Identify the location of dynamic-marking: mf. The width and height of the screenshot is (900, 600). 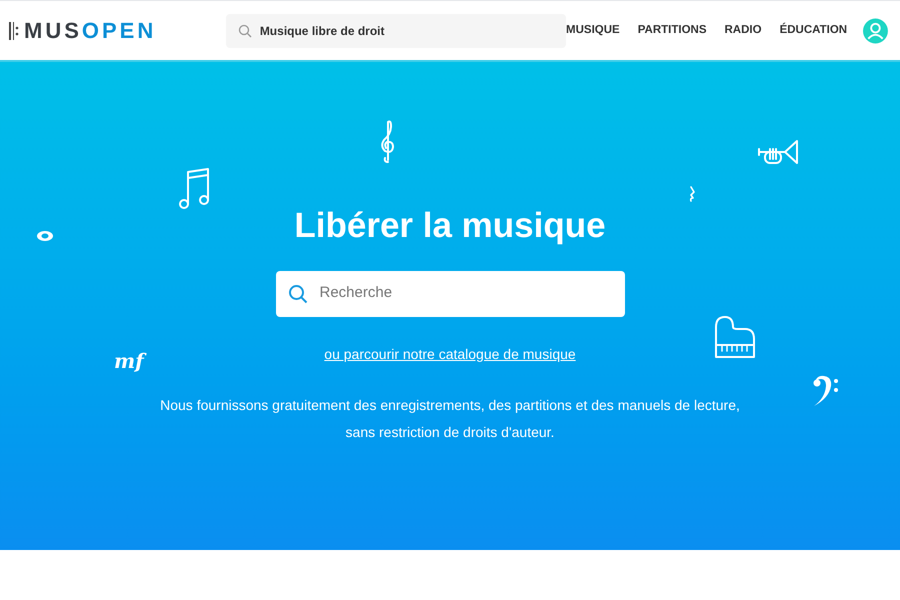
(129, 361).